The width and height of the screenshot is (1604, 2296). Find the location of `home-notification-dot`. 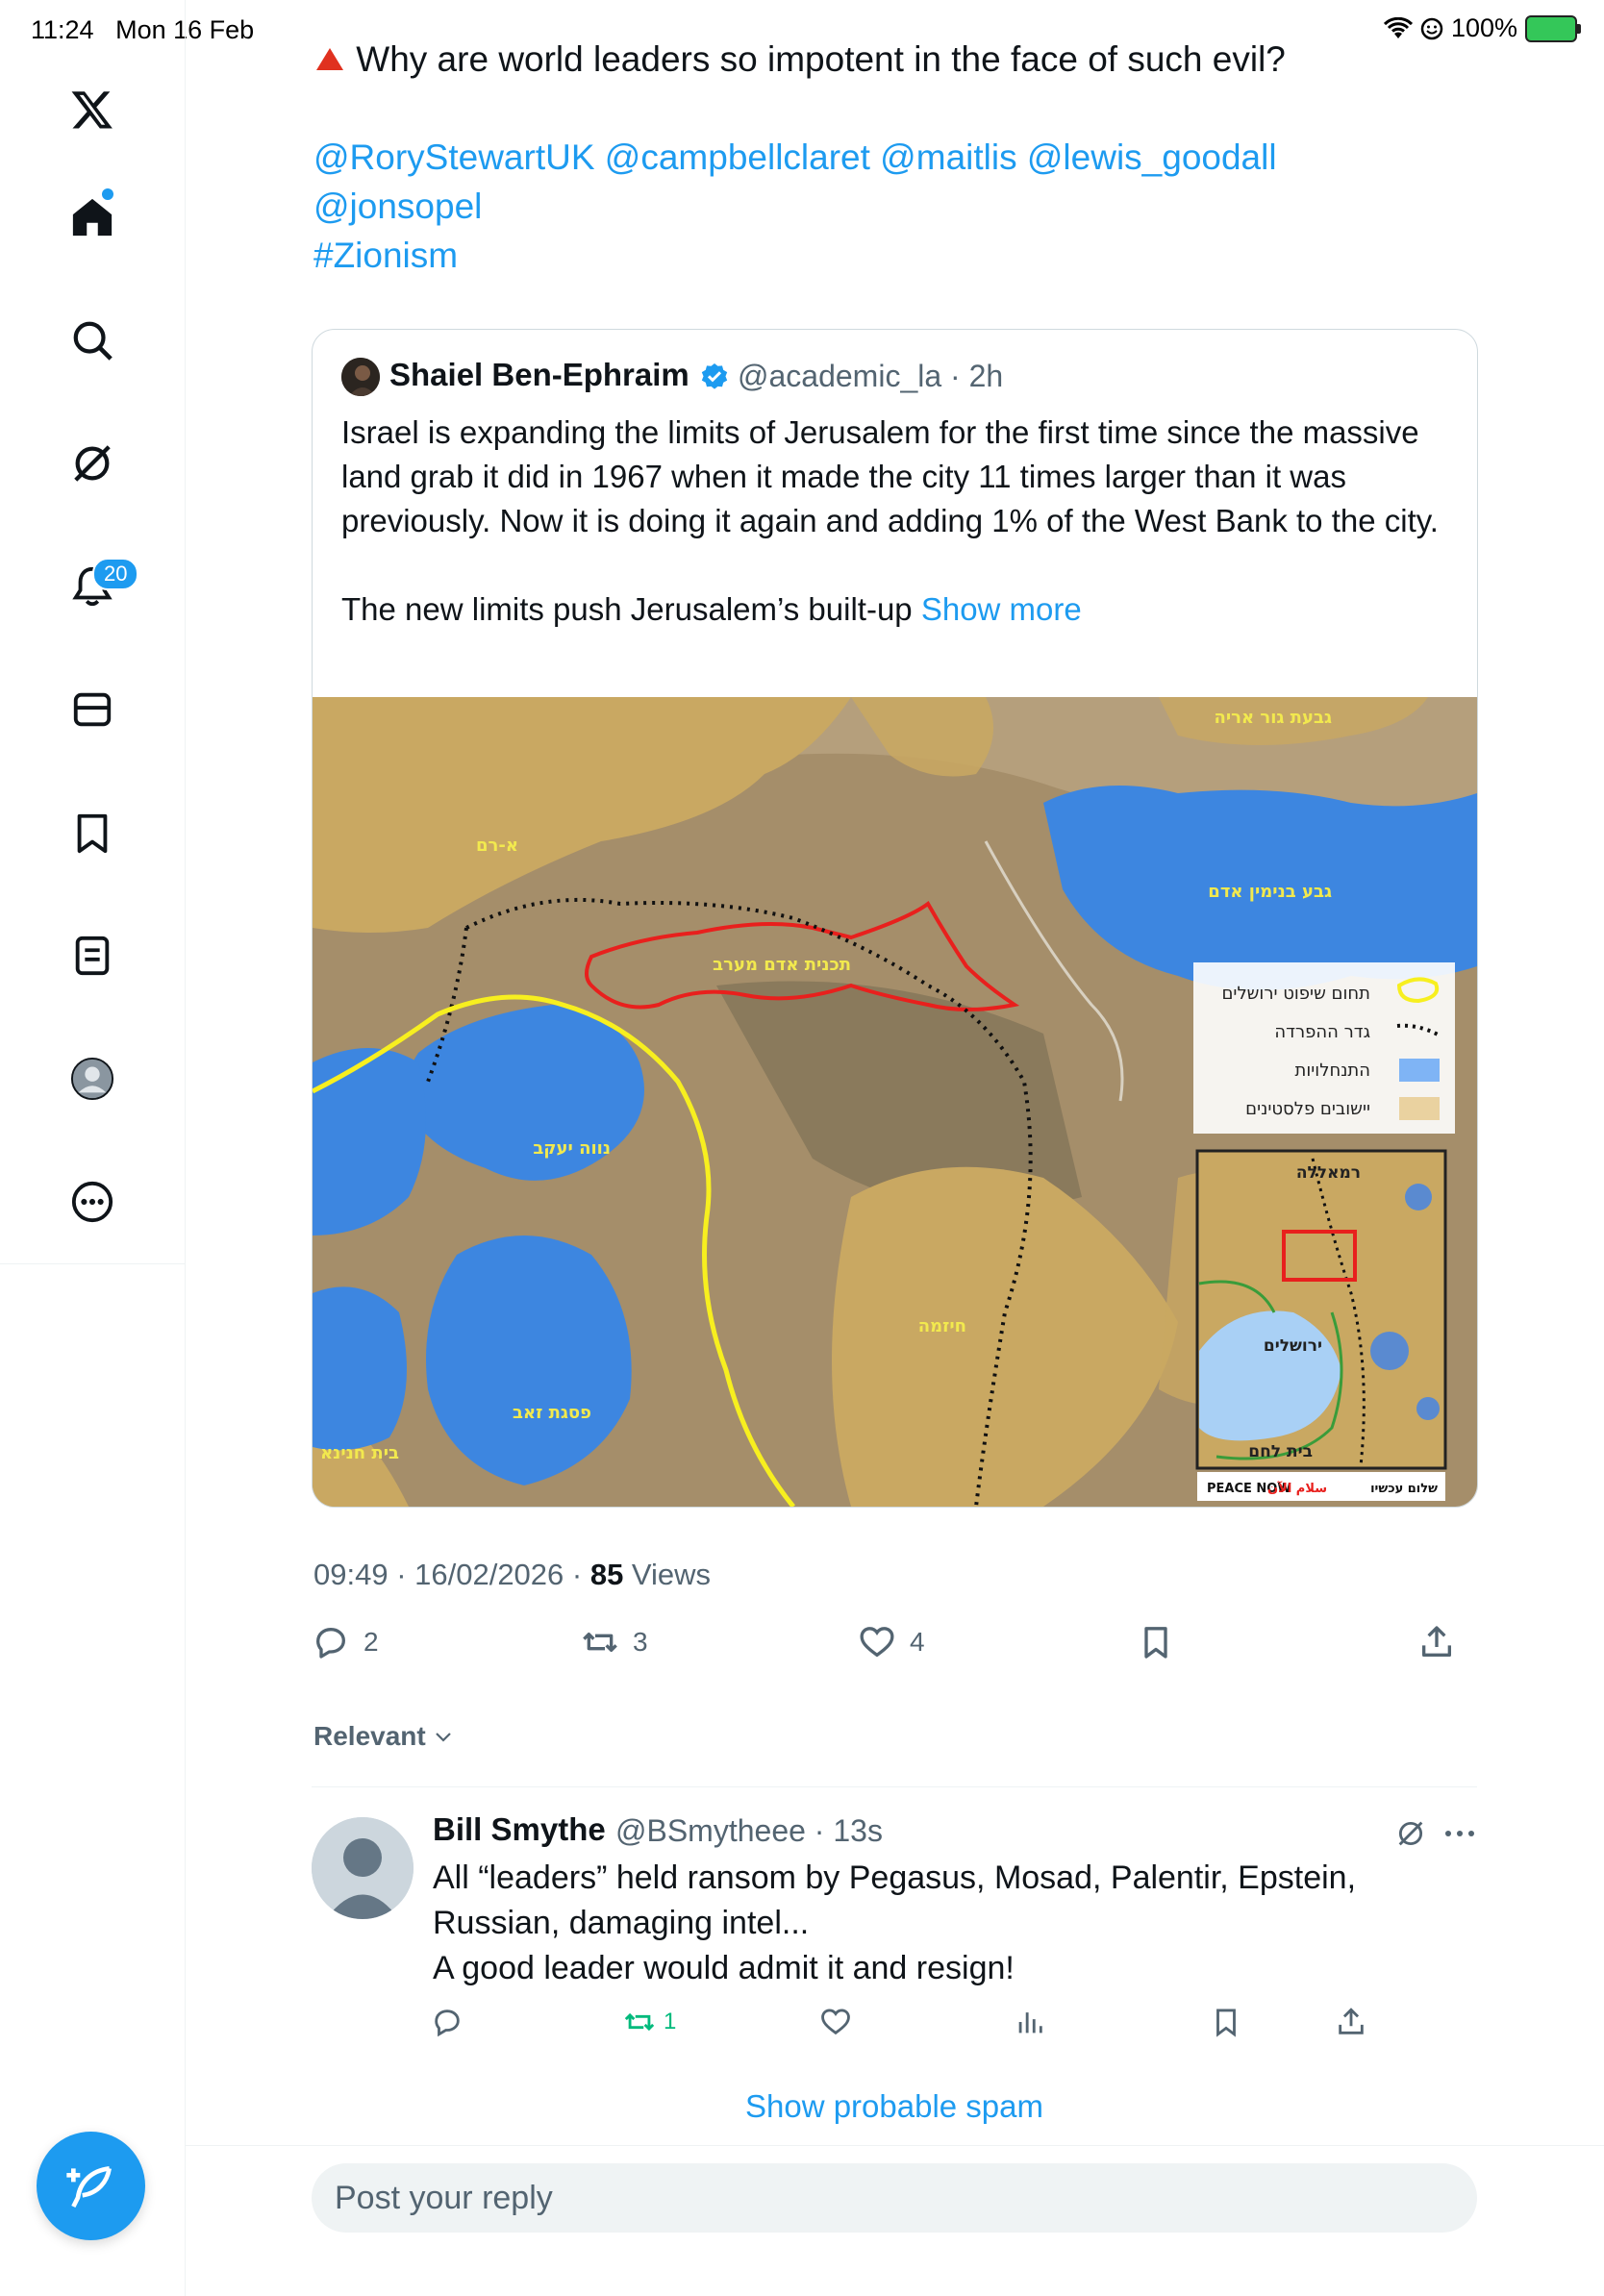

home-notification-dot is located at coordinates (107, 194).